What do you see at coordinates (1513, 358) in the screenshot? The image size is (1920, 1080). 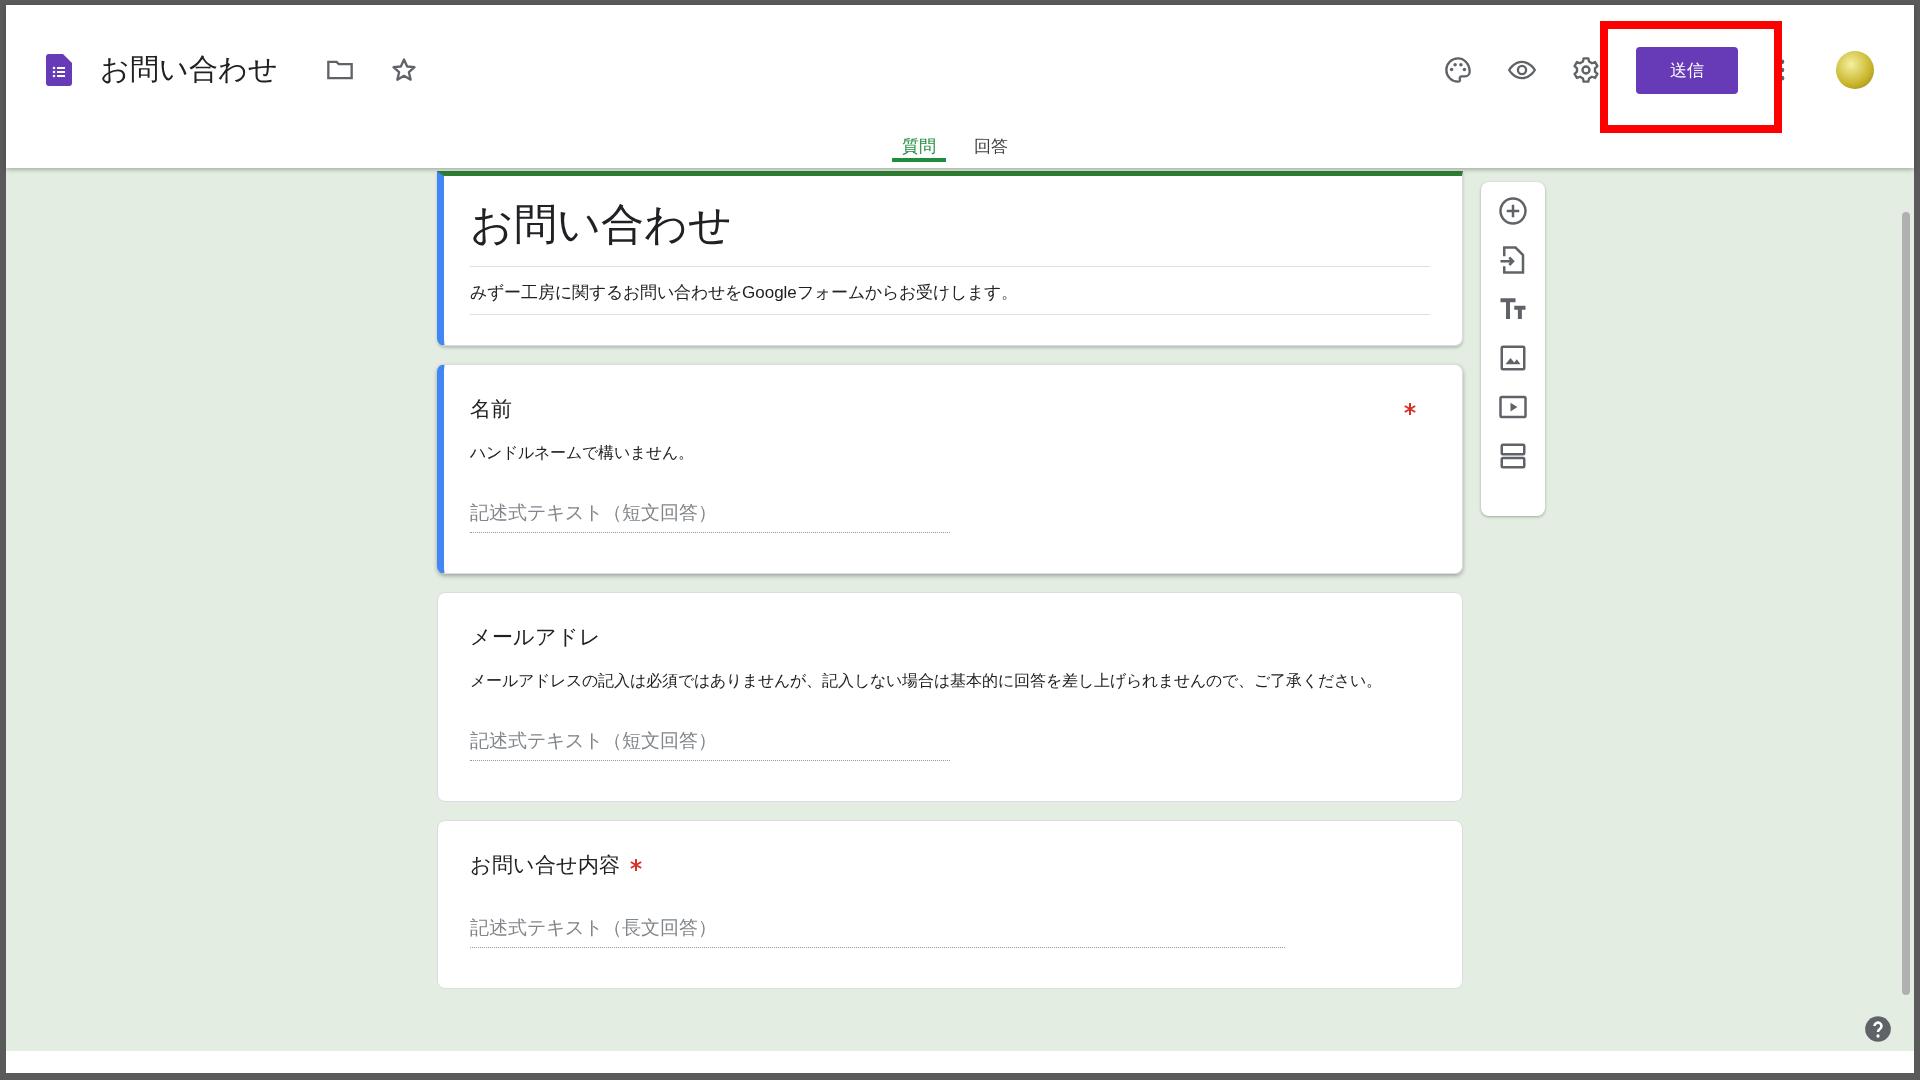 I see `image-icon` at bounding box center [1513, 358].